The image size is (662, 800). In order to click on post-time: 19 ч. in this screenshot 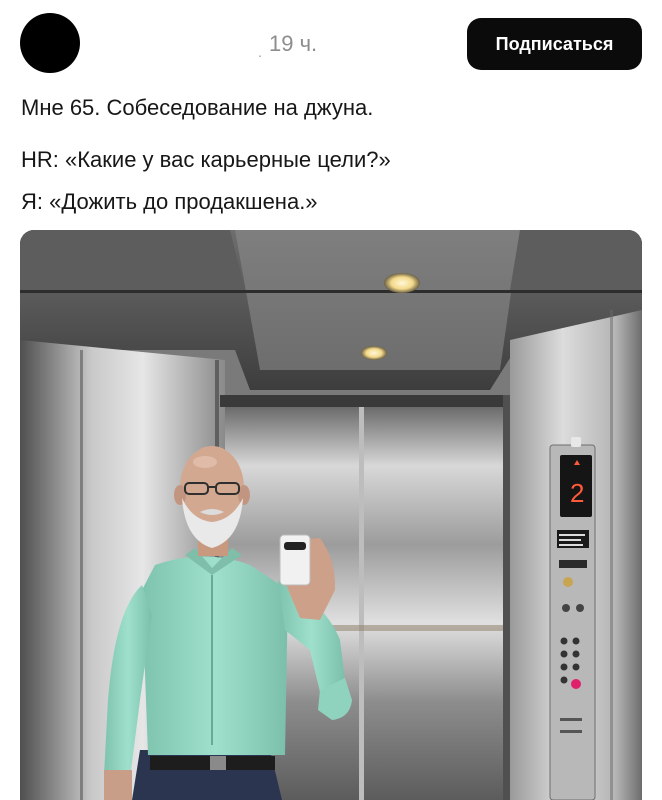, I will do `click(293, 43)`.